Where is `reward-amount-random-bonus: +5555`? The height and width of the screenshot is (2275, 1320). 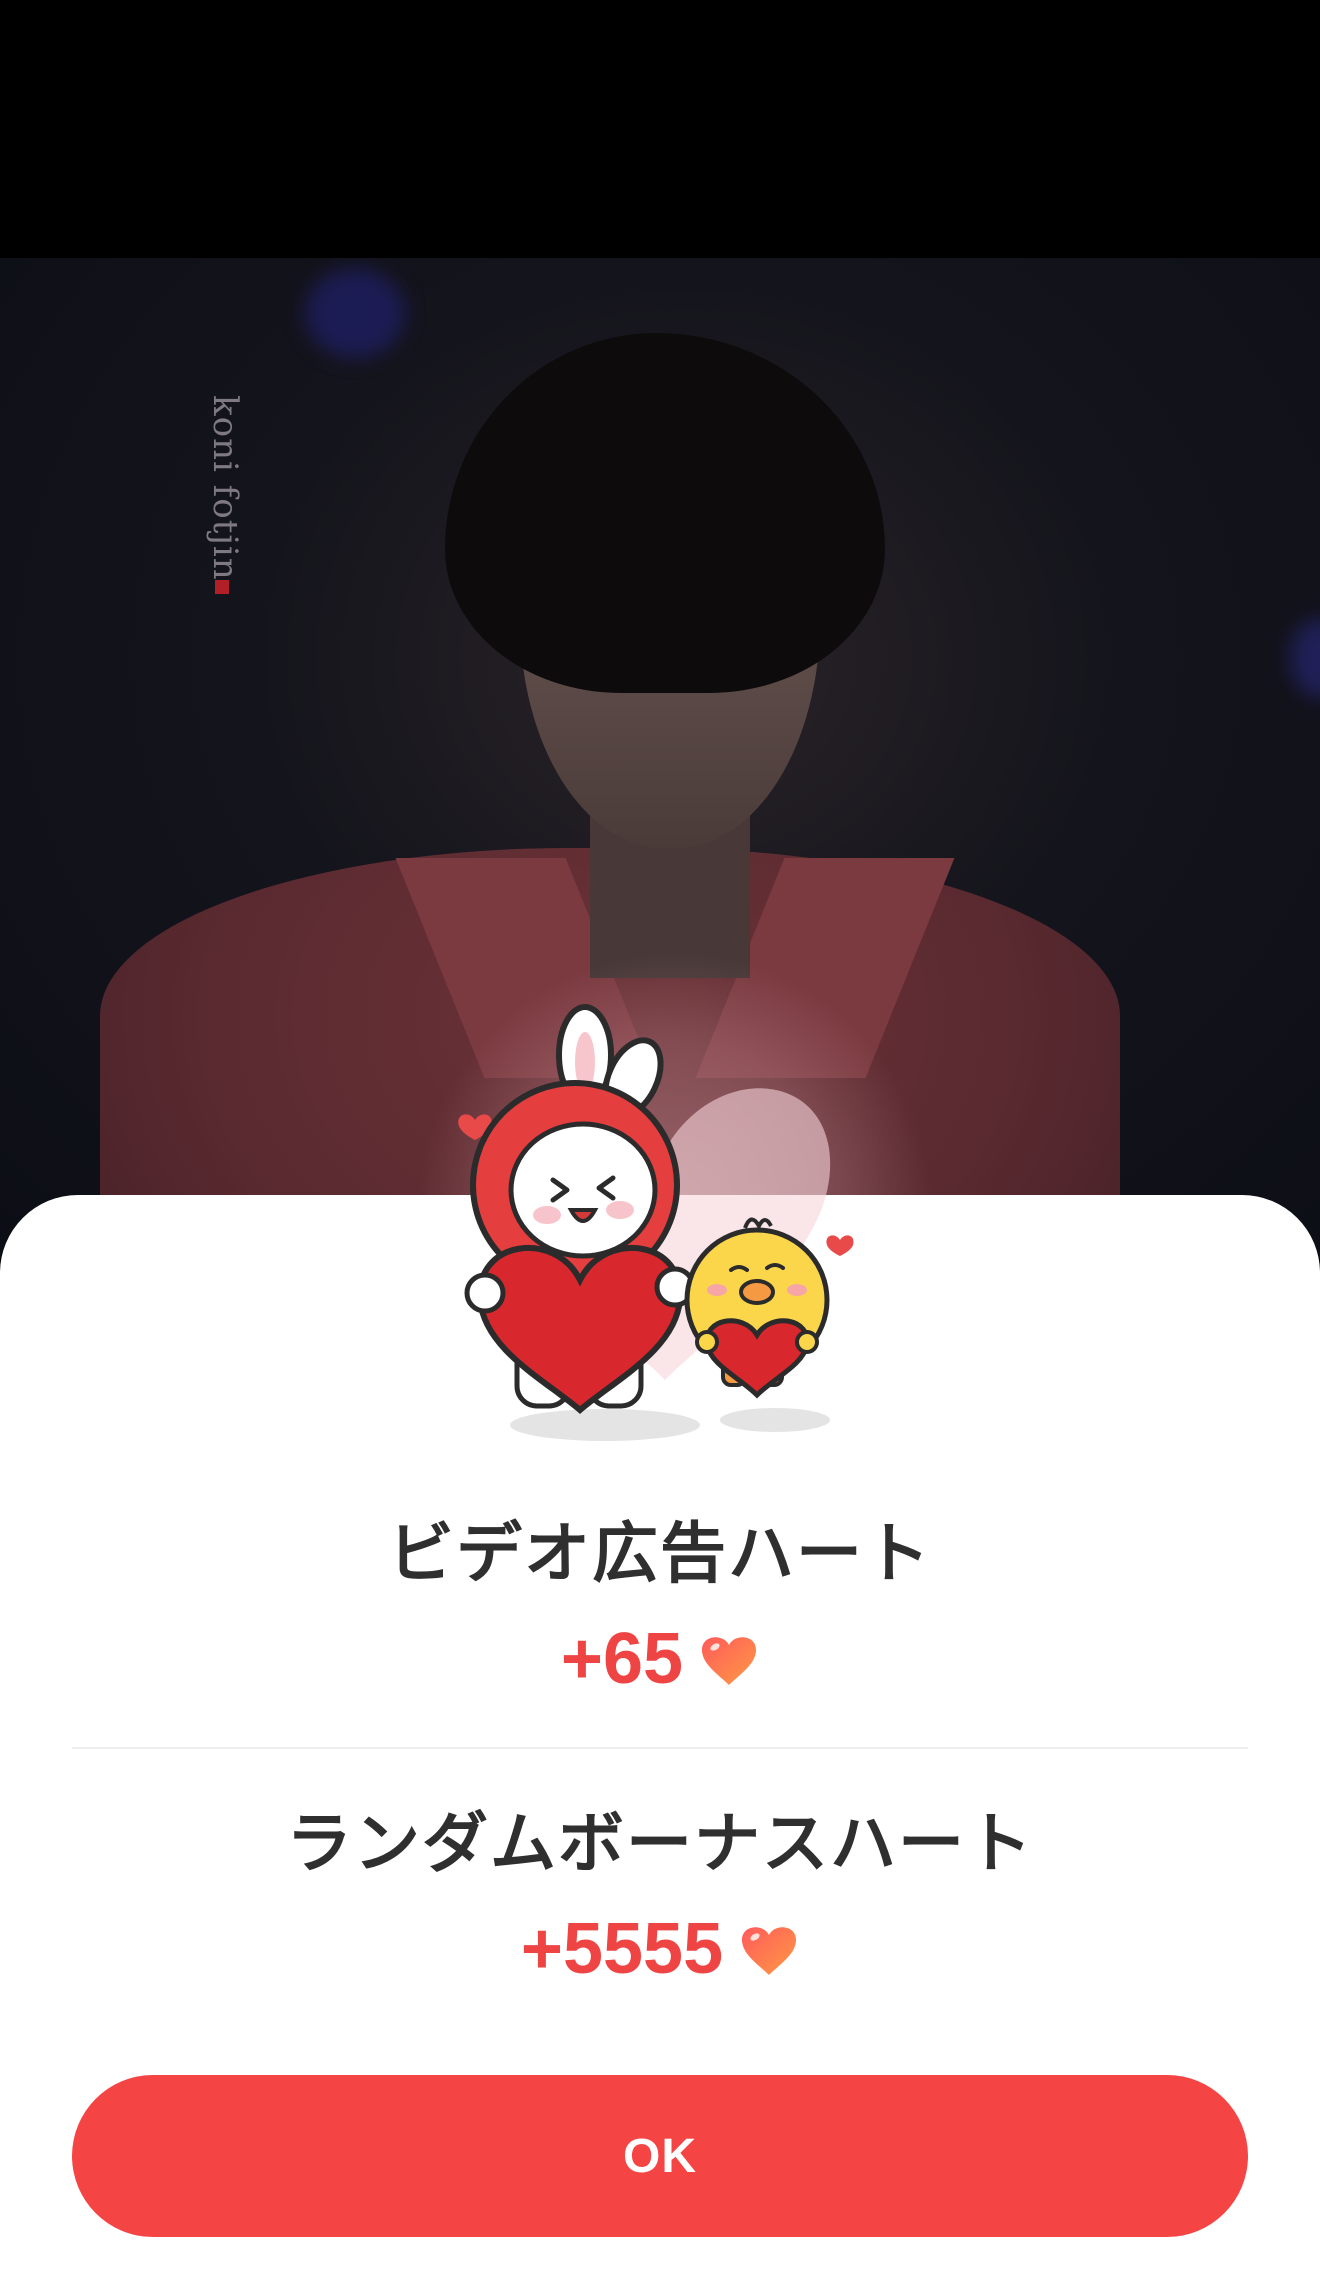
reward-amount-random-bonus: +5555 is located at coordinates (660, 1949).